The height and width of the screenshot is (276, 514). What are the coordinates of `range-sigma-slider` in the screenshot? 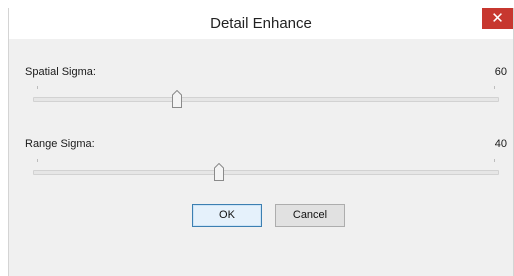 It's located at (266, 174).